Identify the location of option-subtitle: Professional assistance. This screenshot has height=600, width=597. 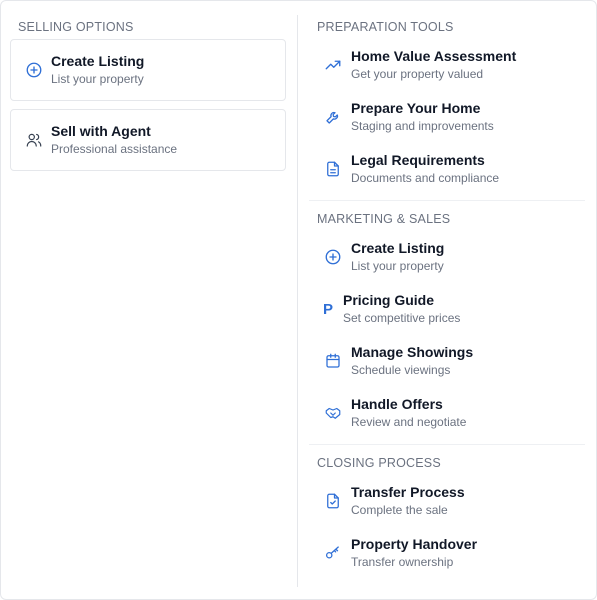
(114, 149).